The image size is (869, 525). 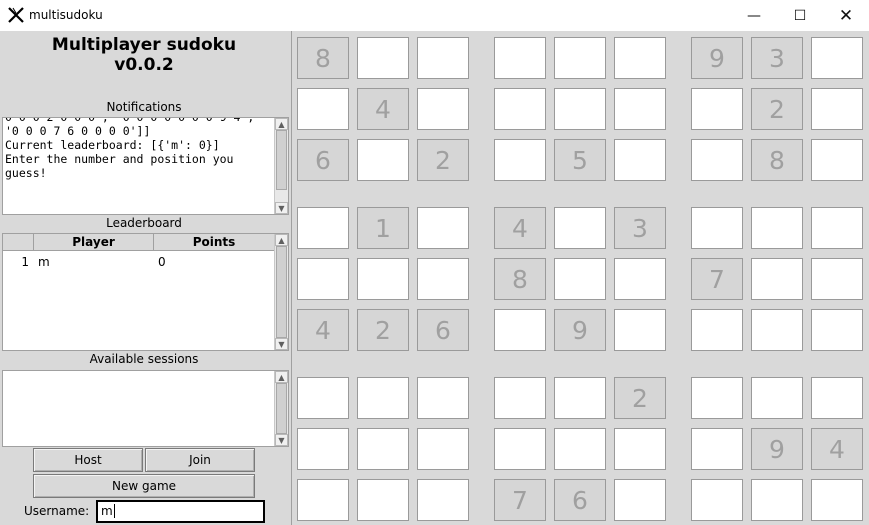 What do you see at coordinates (580, 160) in the screenshot?
I see `sudoku-cell: 5` at bounding box center [580, 160].